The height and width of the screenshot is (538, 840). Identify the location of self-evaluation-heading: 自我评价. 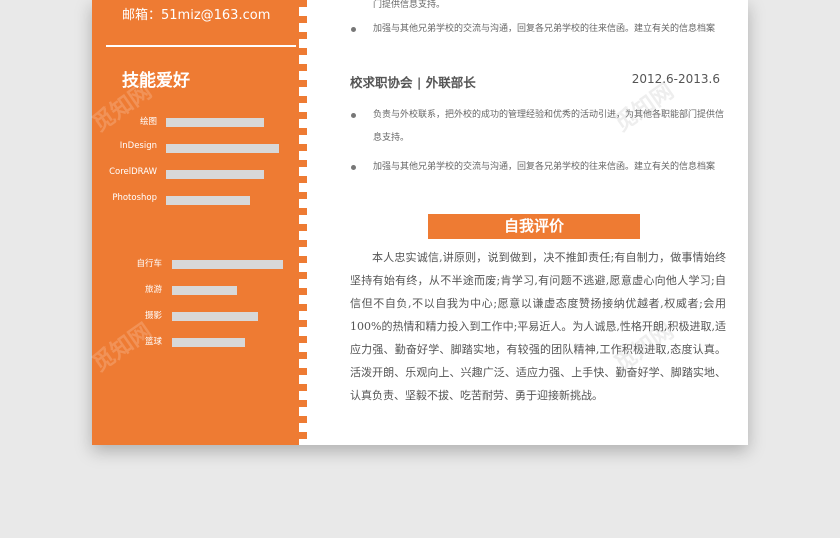
(534, 226).